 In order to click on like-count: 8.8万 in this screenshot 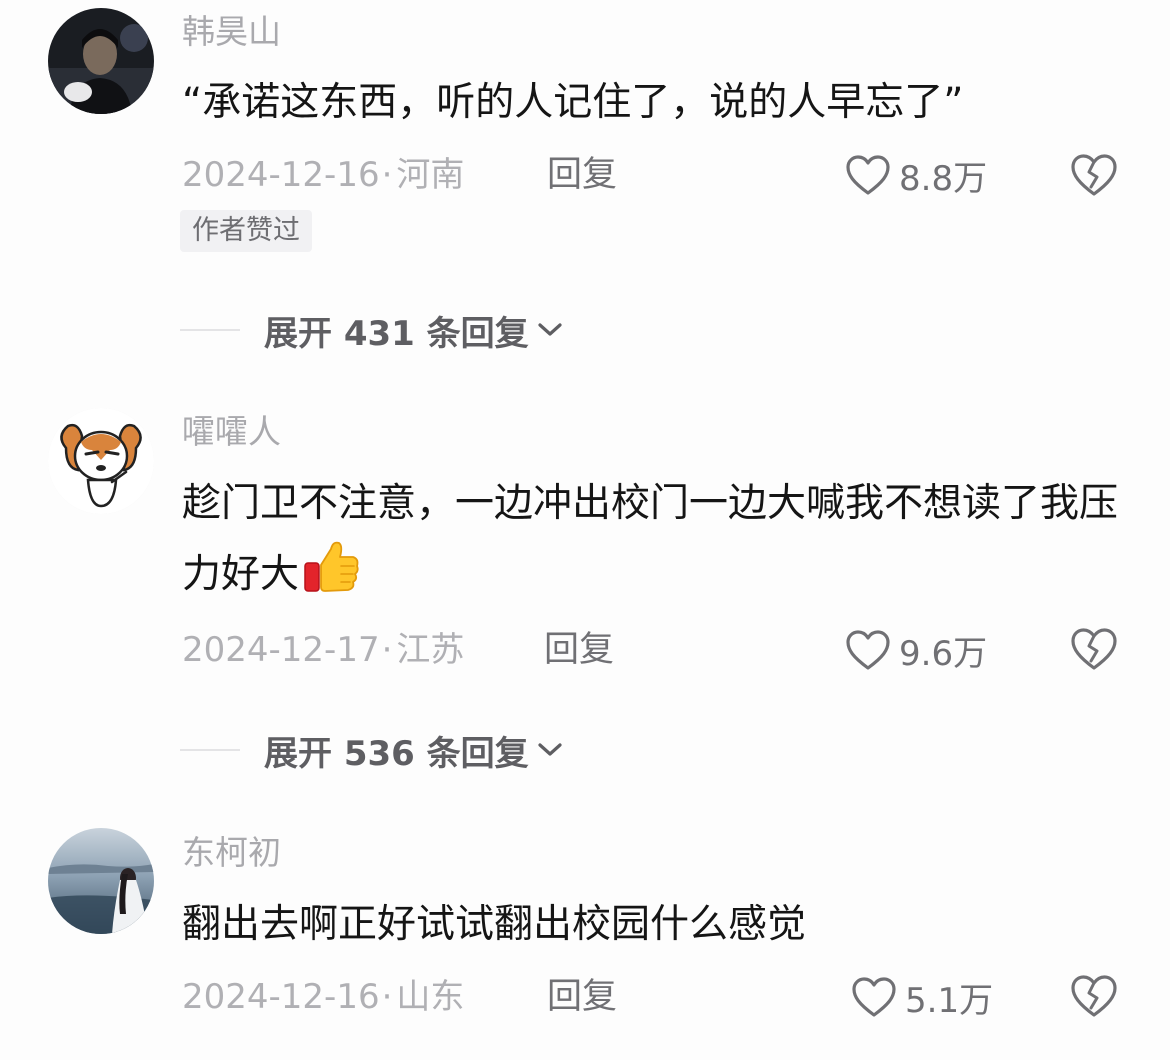, I will do `click(943, 178)`.